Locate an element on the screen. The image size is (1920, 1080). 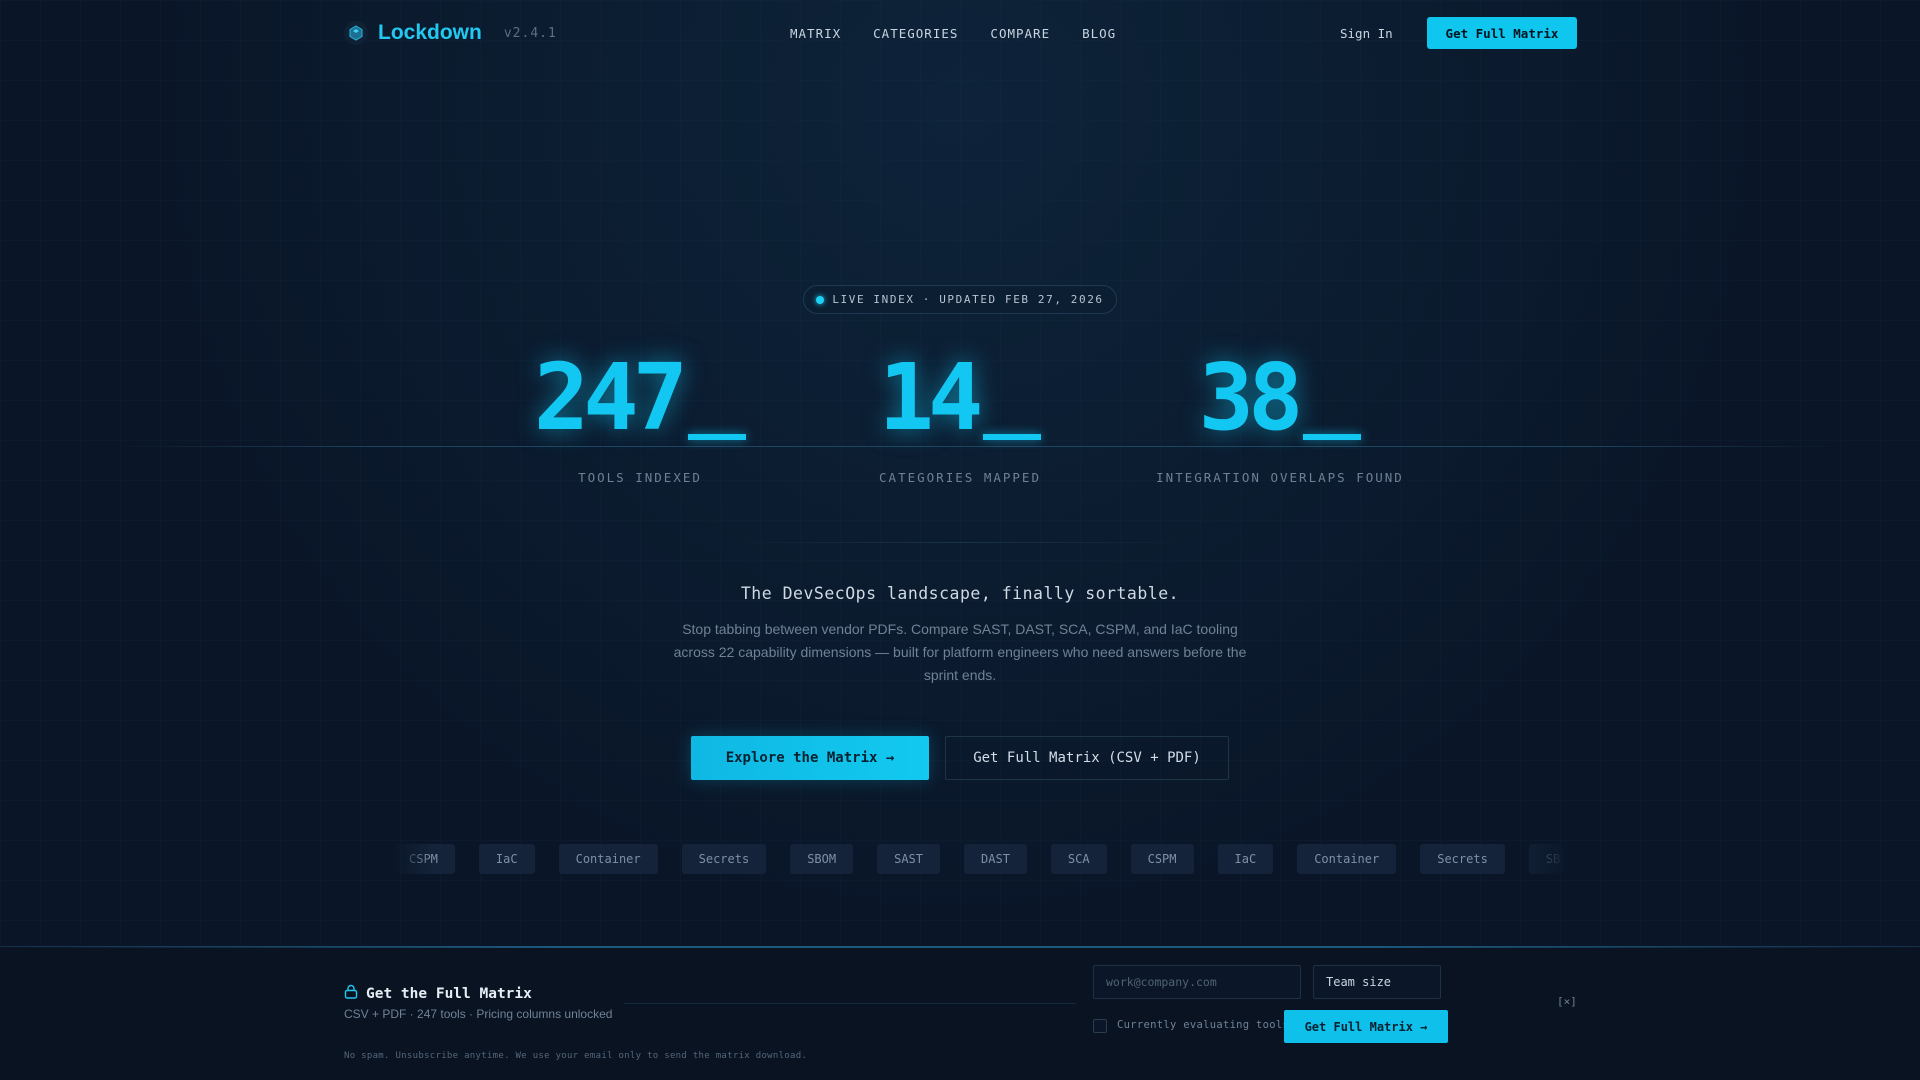
close-capture-button: [×] is located at coordinates (1567, 1001).